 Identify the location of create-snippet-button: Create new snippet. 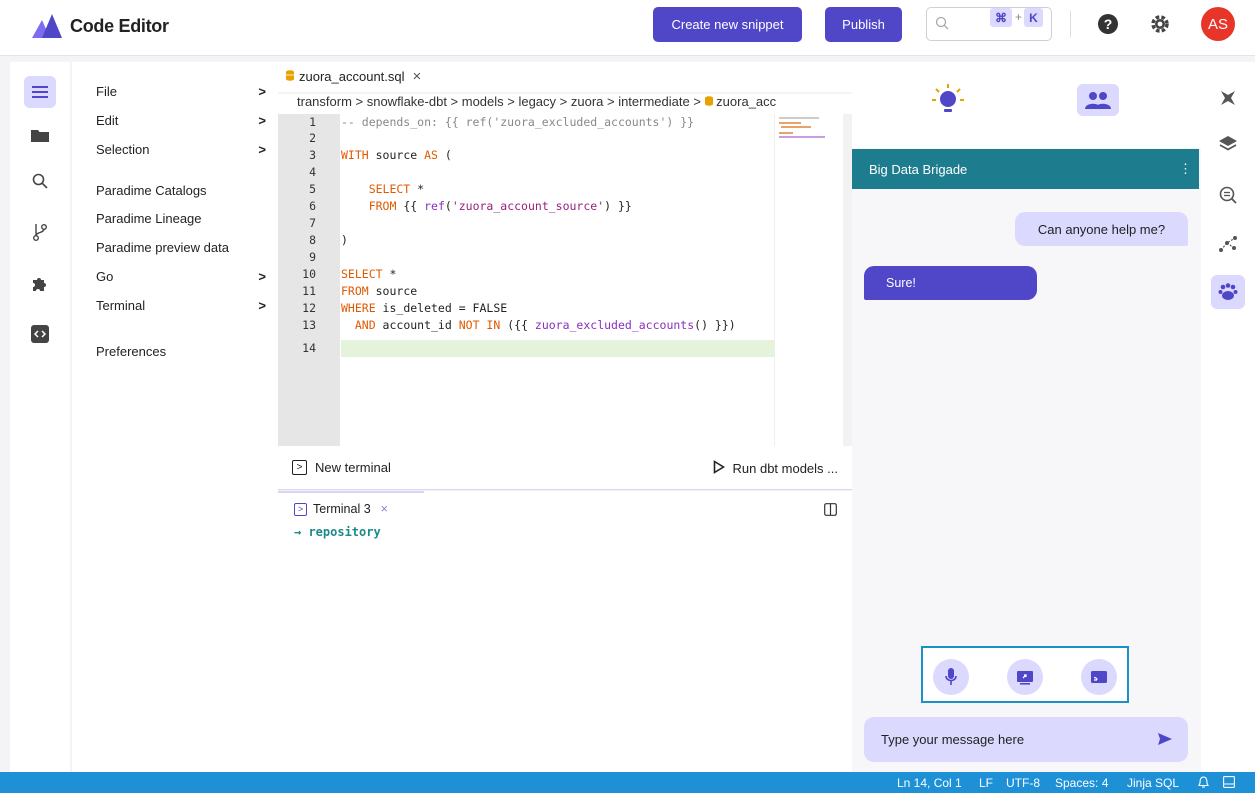
(727, 24).